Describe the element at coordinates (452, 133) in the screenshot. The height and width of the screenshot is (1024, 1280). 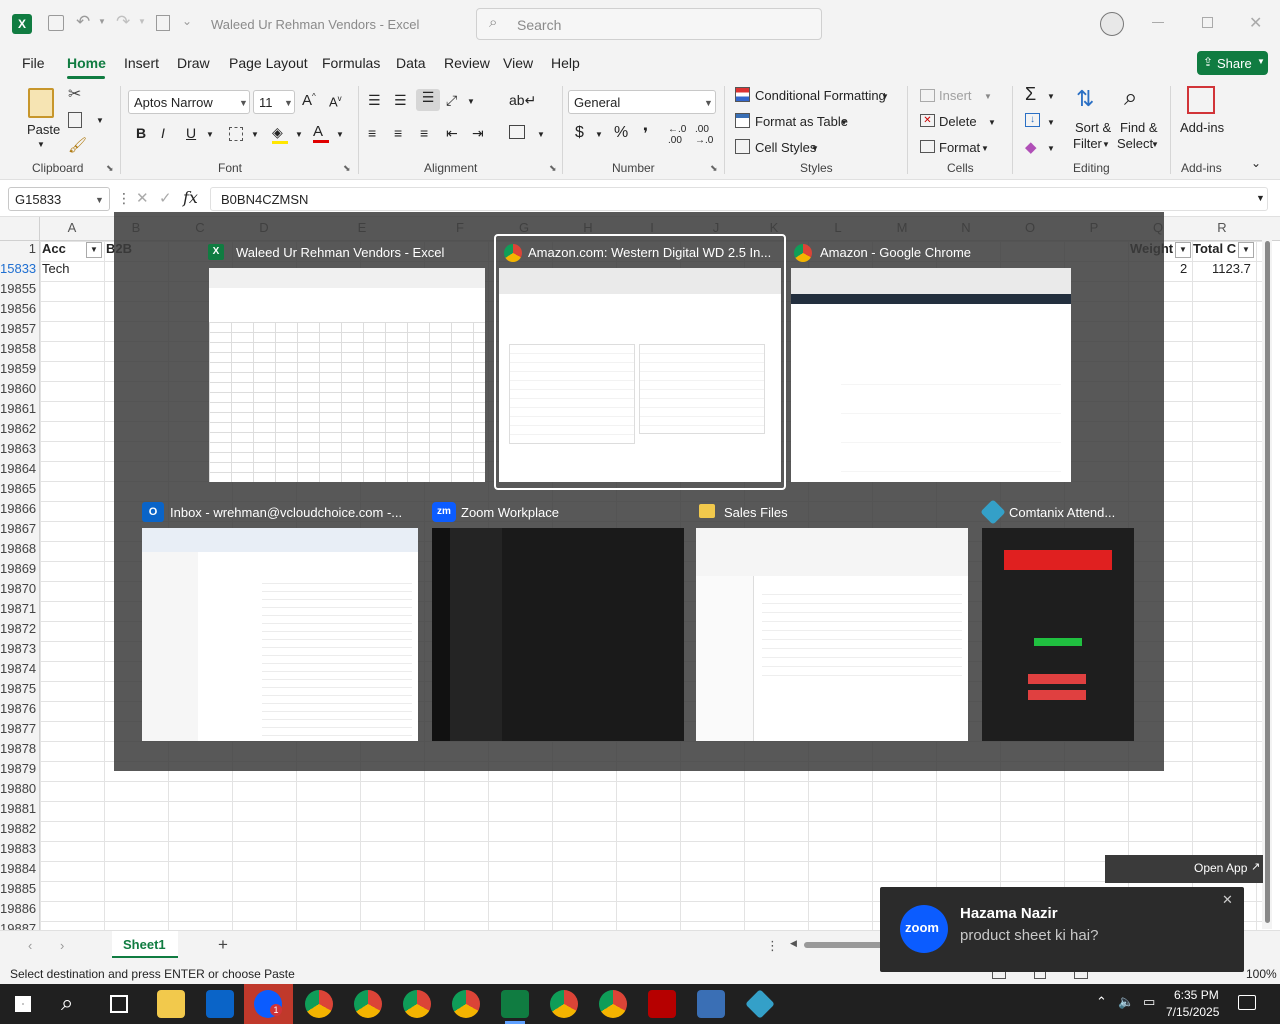
I see `decrease-indent-icon: ⇤` at that location.